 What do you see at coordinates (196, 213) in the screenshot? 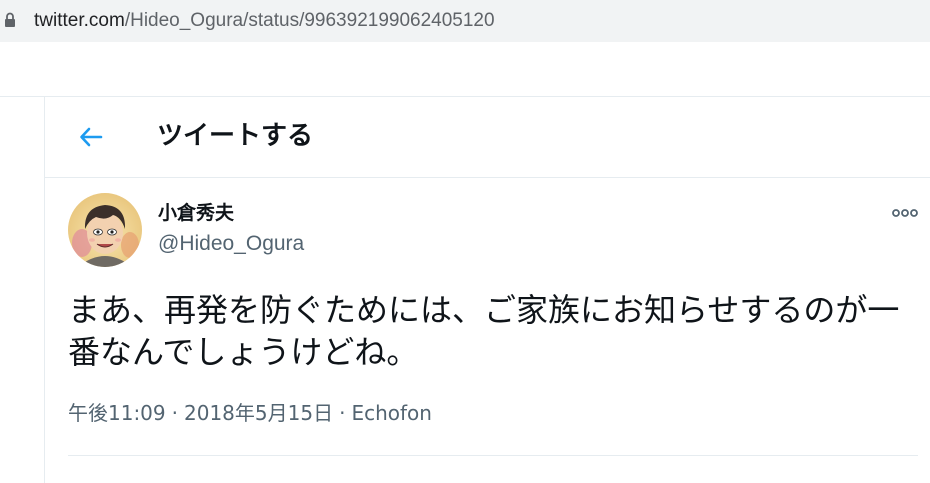
I see `display-name: 小倉秀夫` at bounding box center [196, 213].